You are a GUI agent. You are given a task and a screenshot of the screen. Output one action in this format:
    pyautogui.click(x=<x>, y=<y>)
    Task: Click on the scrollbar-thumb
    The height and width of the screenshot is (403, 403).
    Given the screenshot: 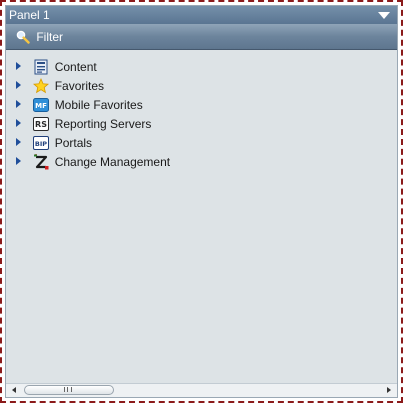 What is the action you would take?
    pyautogui.click(x=69, y=390)
    